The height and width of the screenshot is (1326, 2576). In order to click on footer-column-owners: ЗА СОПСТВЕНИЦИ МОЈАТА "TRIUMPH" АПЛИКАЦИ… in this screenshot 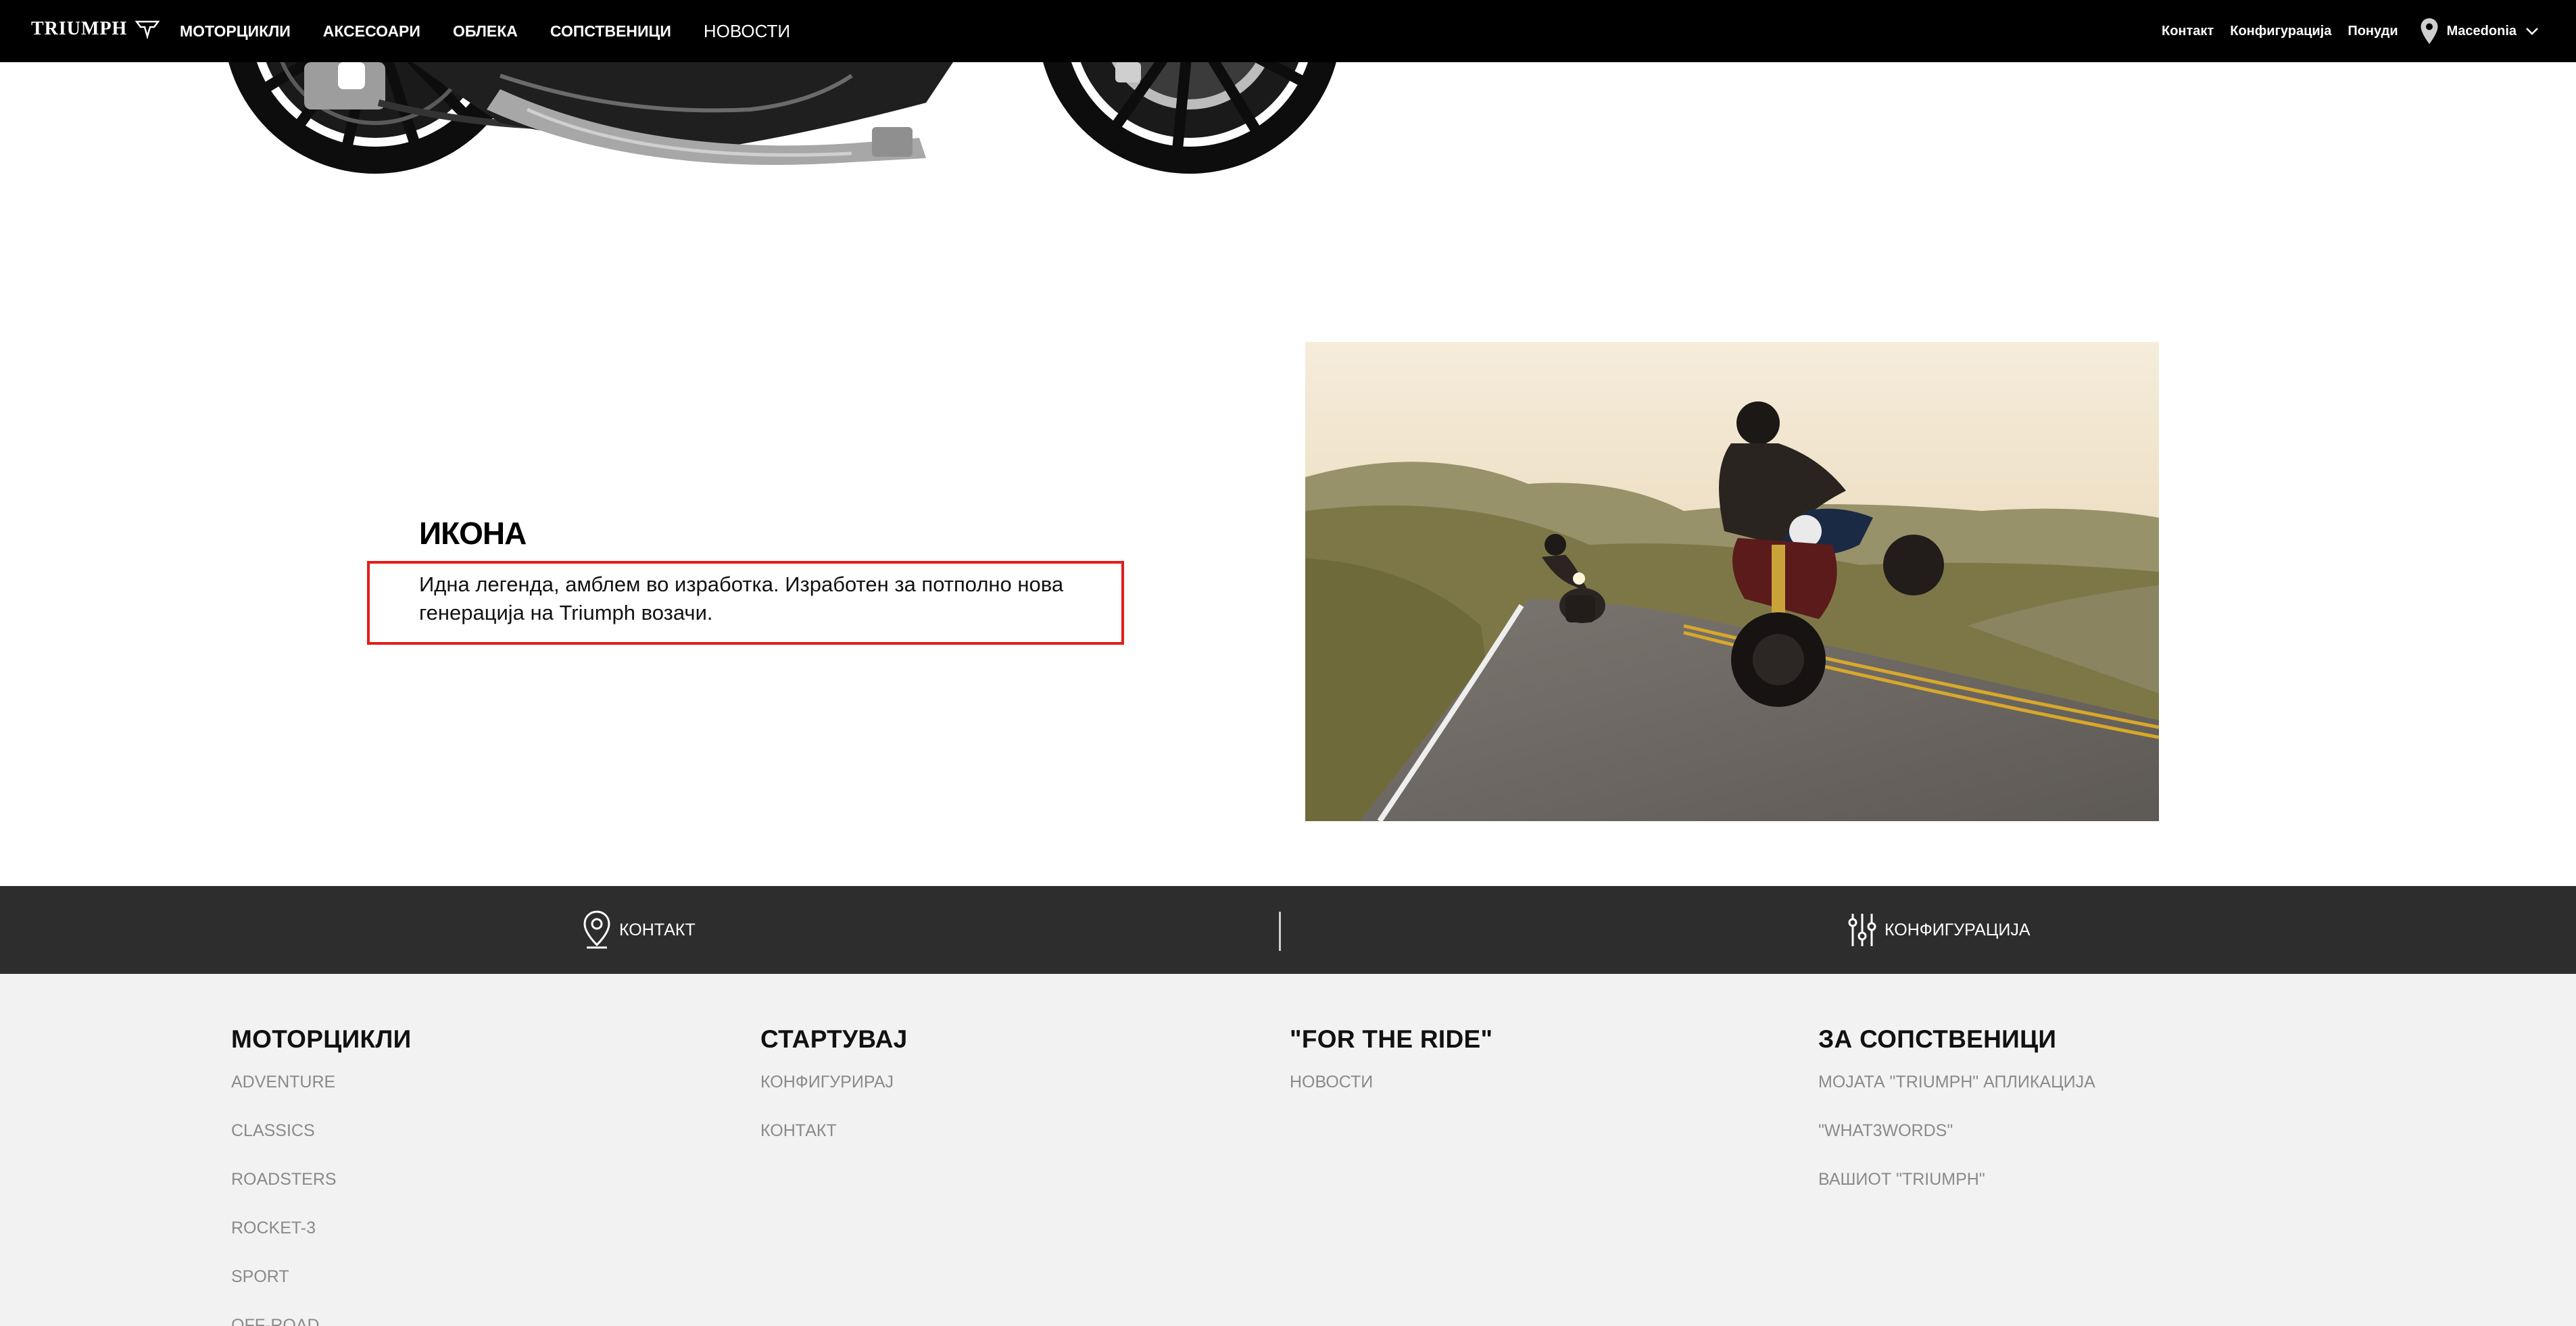, I will do `click(1956, 1122)`.